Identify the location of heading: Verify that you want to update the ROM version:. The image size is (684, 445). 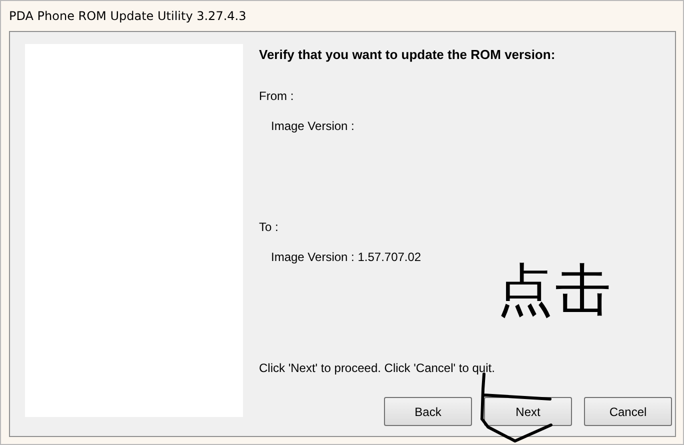
(407, 54).